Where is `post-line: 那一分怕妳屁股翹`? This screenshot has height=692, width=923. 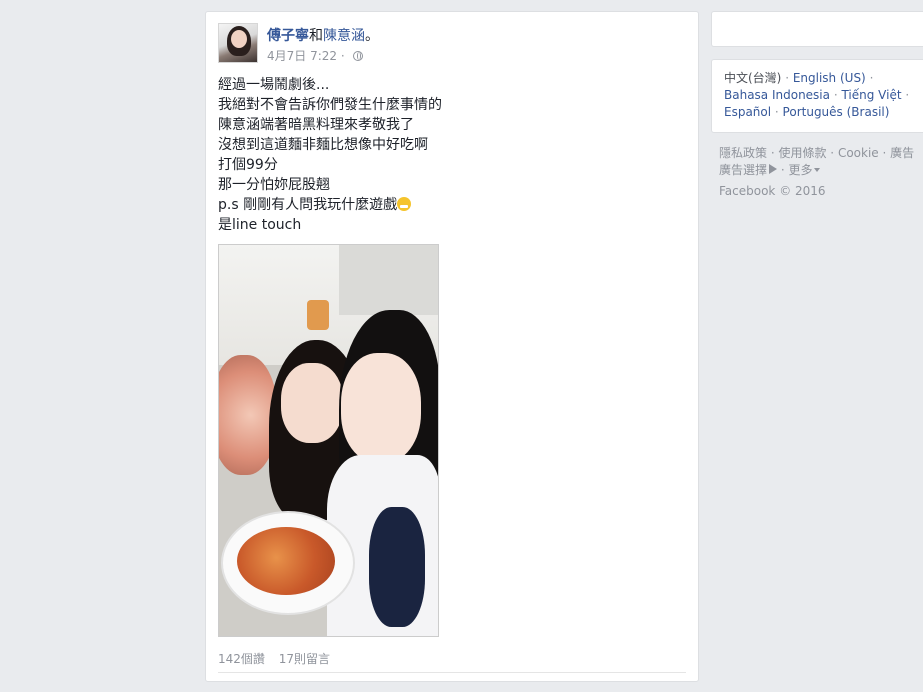 post-line: 那一分怕妳屁股翹 is located at coordinates (274, 185).